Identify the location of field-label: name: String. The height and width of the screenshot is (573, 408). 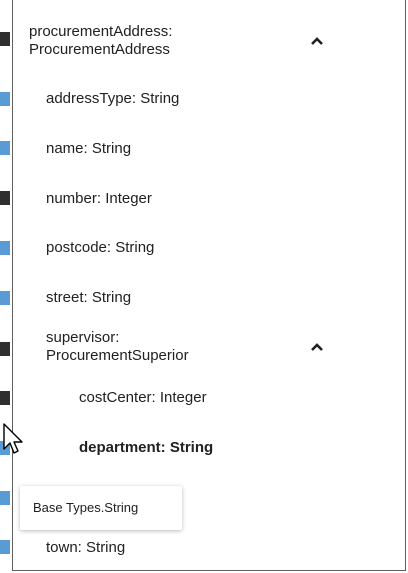
(89, 148).